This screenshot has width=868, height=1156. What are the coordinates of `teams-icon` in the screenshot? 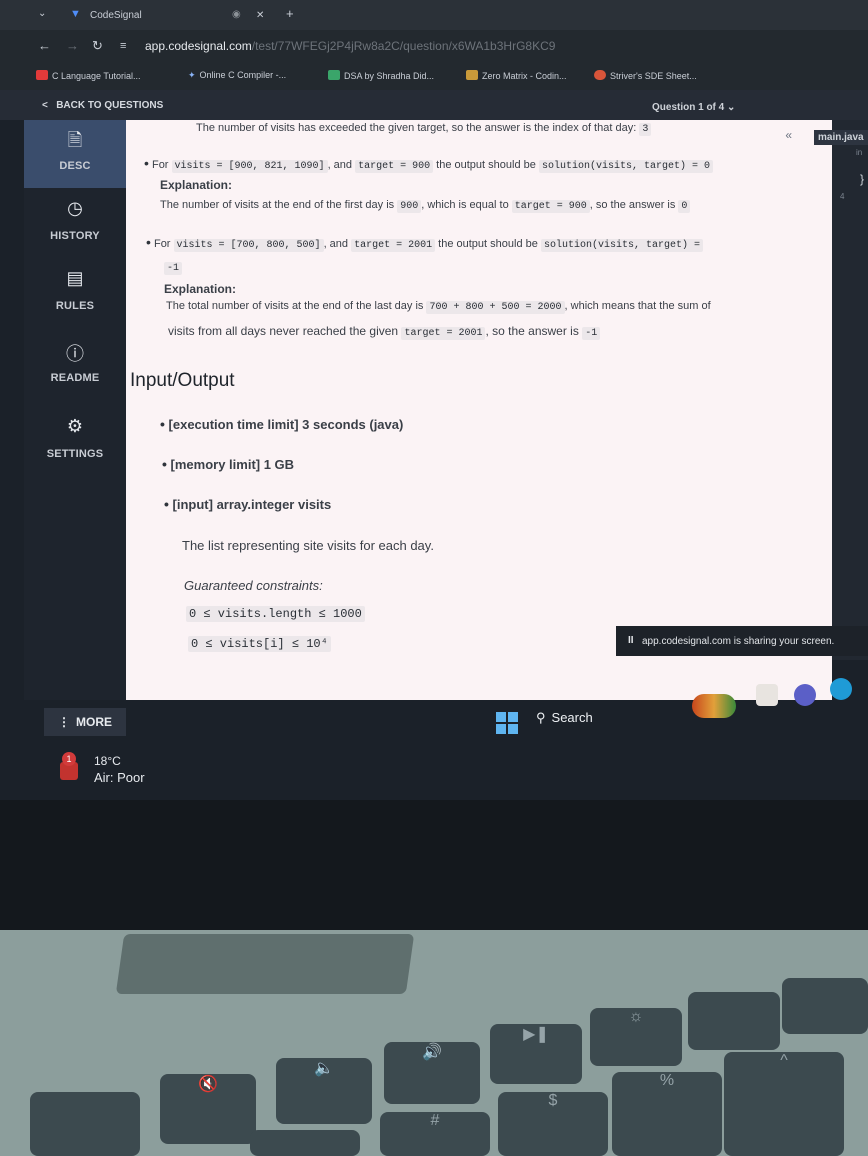 It's located at (805, 695).